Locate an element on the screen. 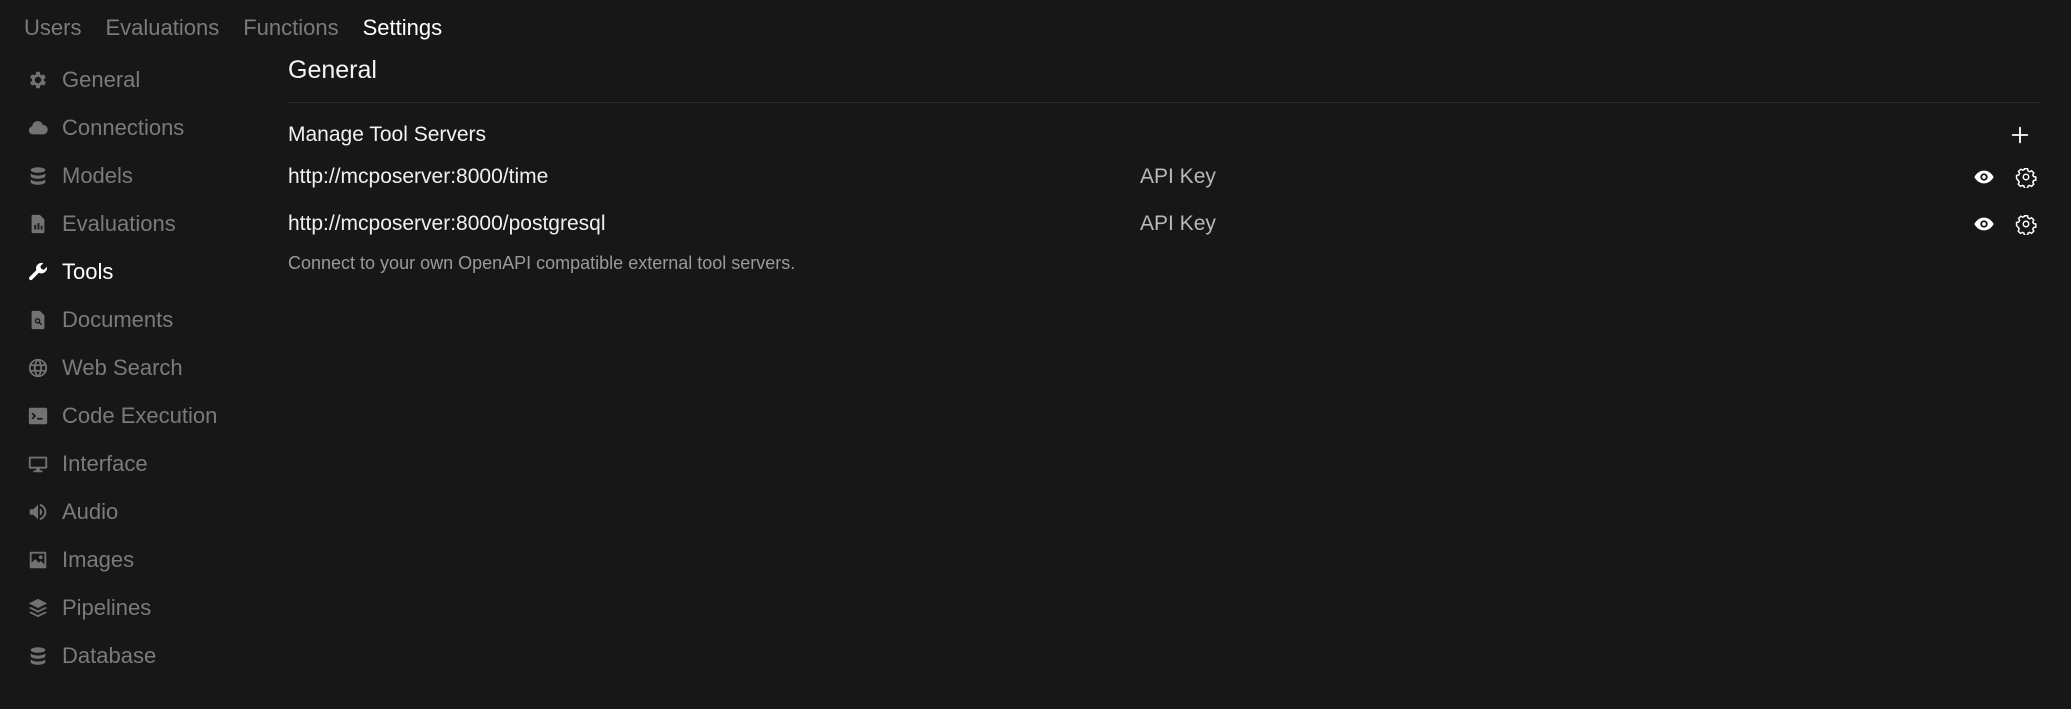 The width and height of the screenshot is (2071, 709). speaker-icon is located at coordinates (38, 512).